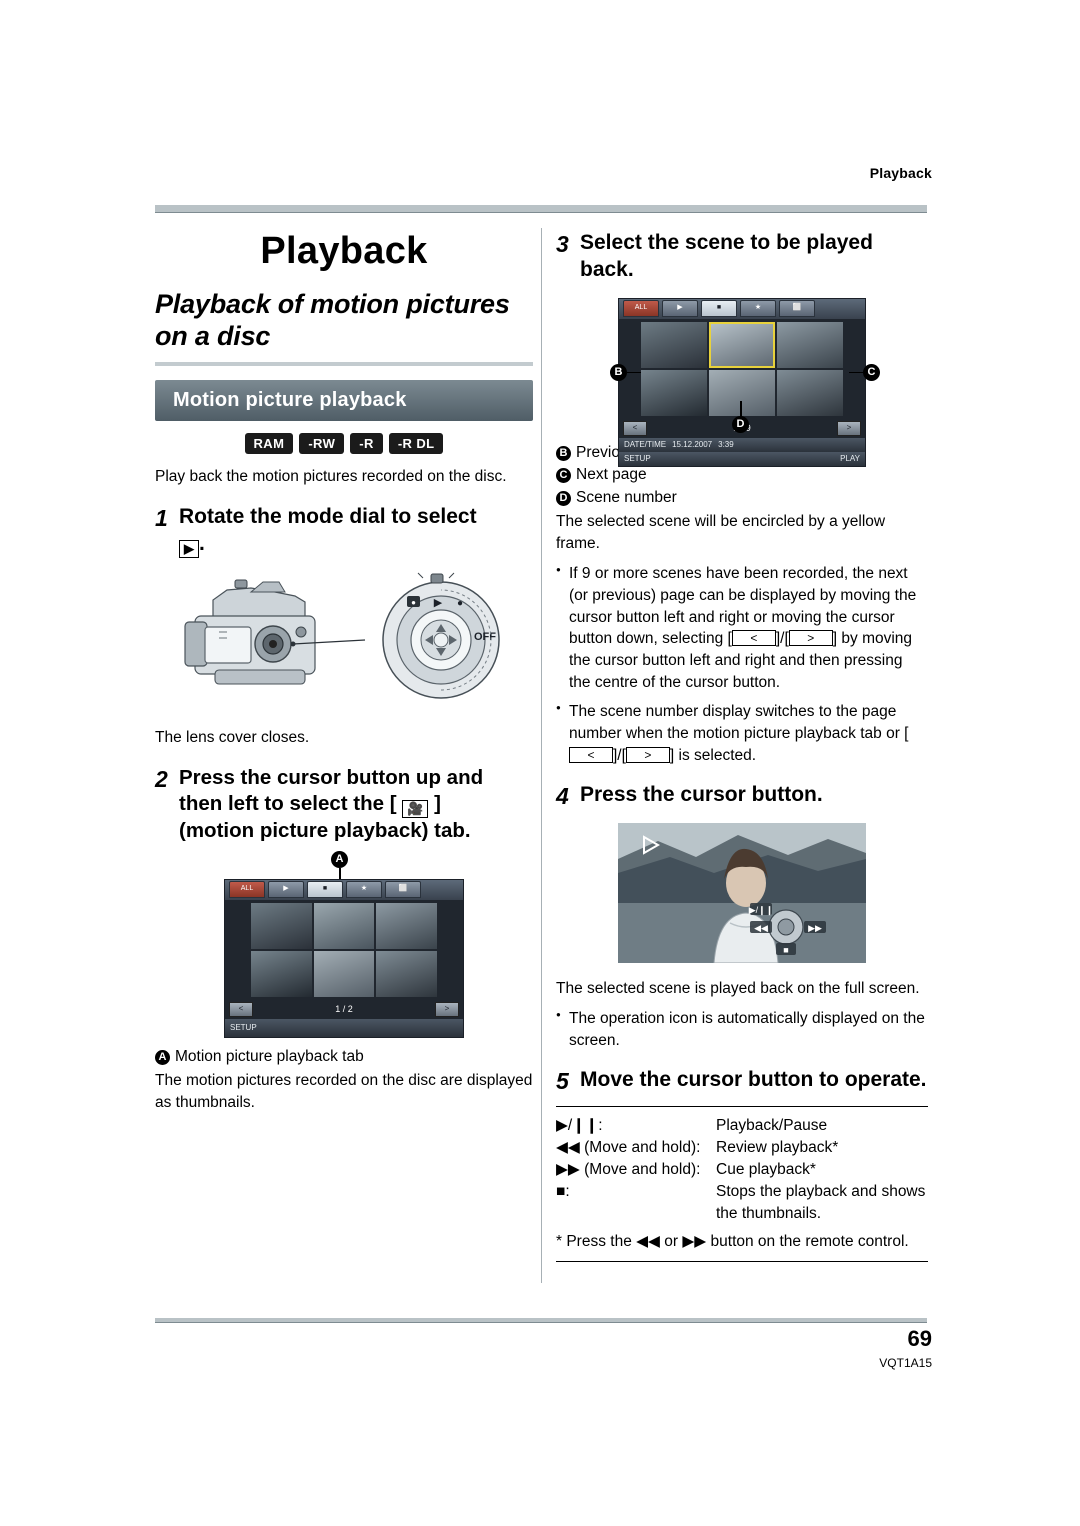  I want to click on lcd3-tab-still: ▶, so click(680, 309).